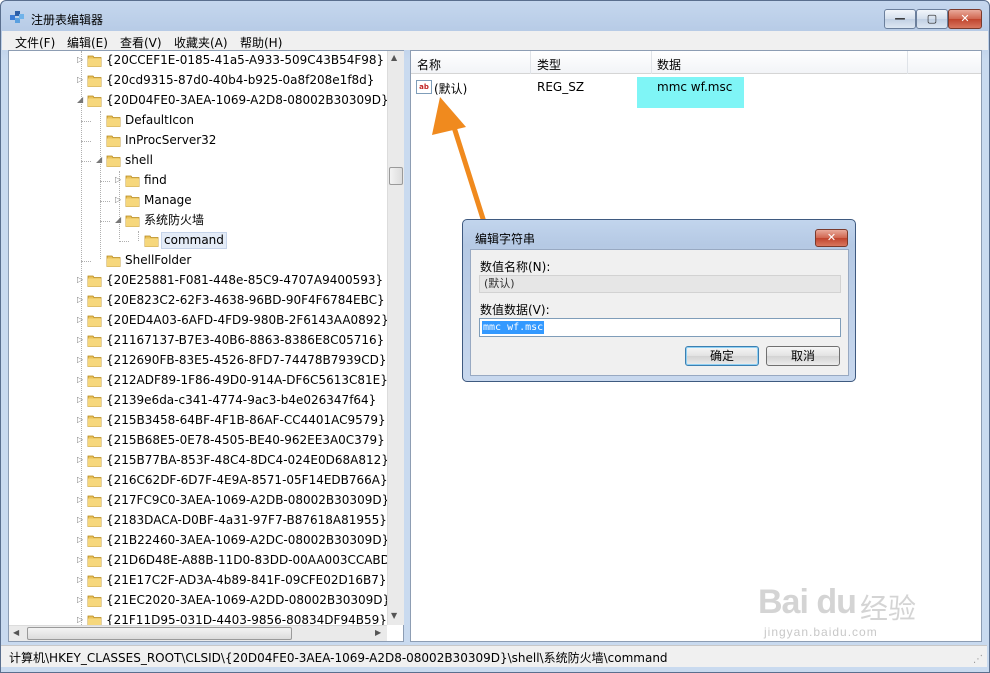  What do you see at coordinates (206, 341) in the screenshot?
I see `tree-item: ▷ {21167137-B7E3-40B6-8863-8386E8C05716}` at bounding box center [206, 341].